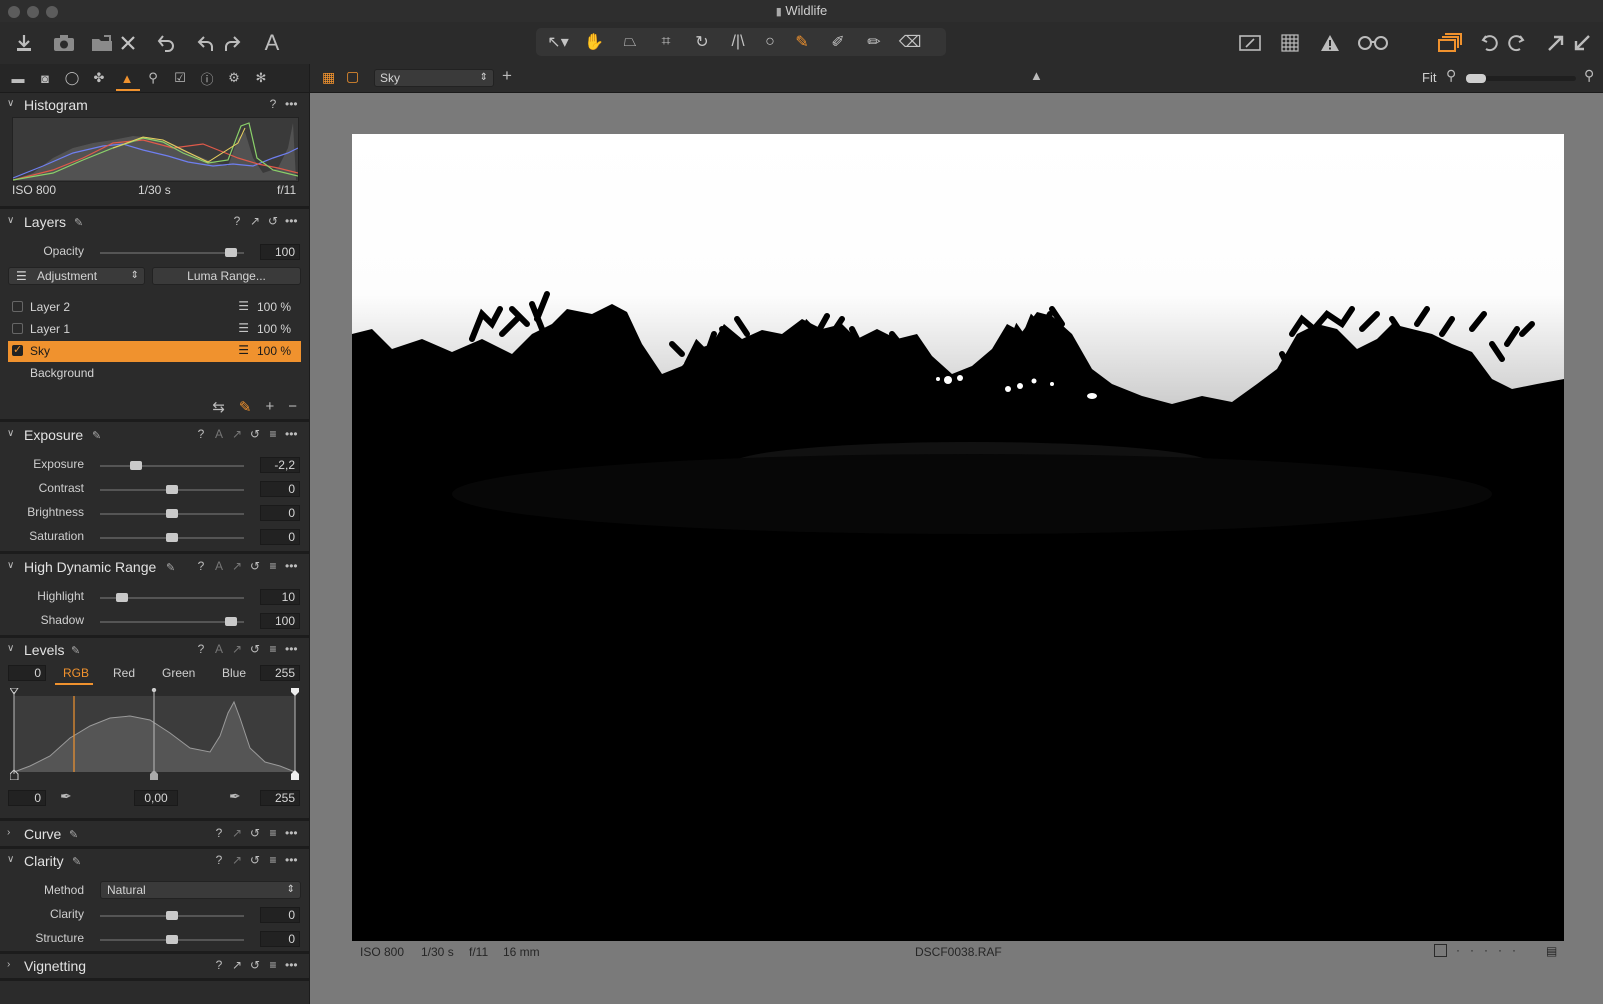  I want to click on exposure-value: -2,2, so click(280, 465).